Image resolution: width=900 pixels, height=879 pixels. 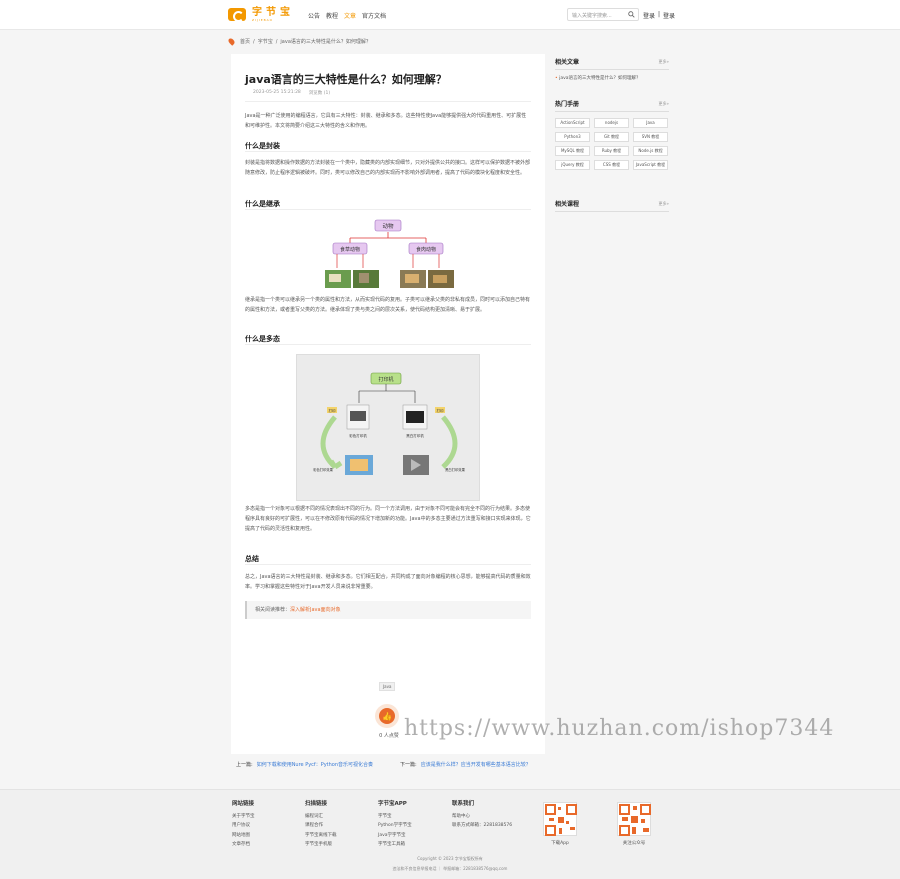 I want to click on icp-text: 违法和不良信息举报电话 ｜ 举报邮箱：2281838576@qq.com, so click(x=450, y=868).